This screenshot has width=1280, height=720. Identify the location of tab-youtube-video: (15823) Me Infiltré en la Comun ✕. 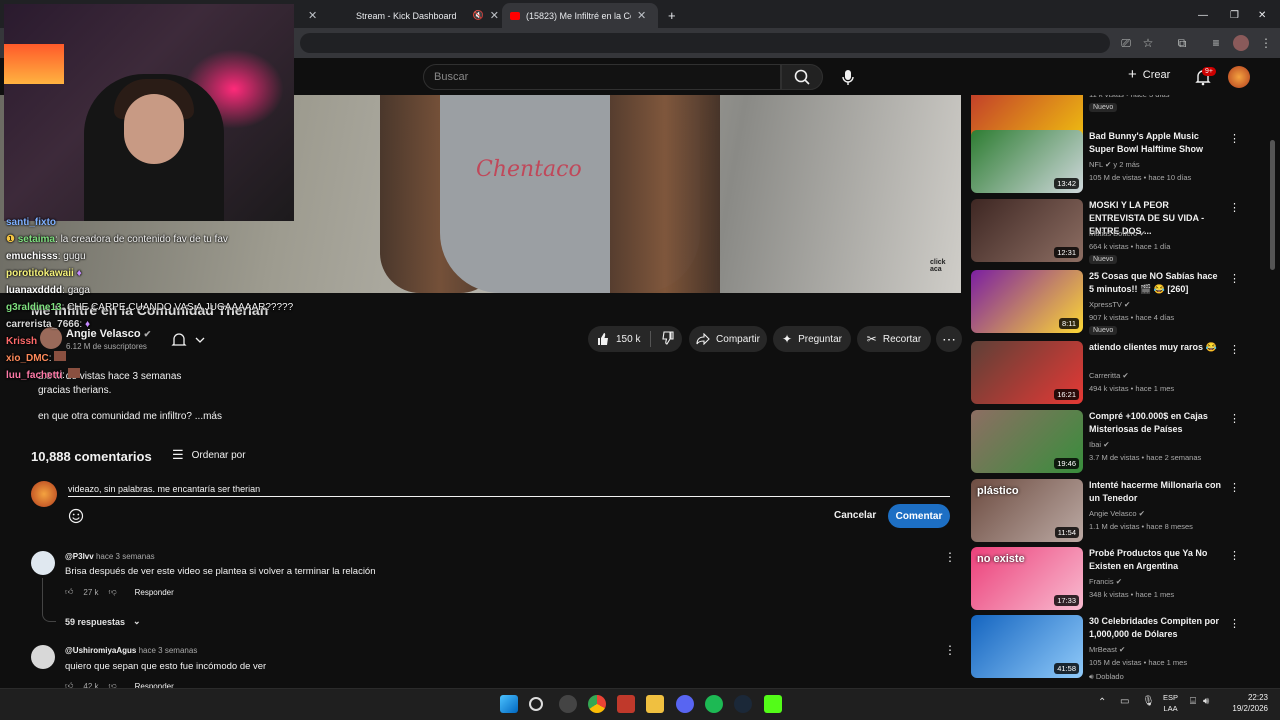
(580, 15).